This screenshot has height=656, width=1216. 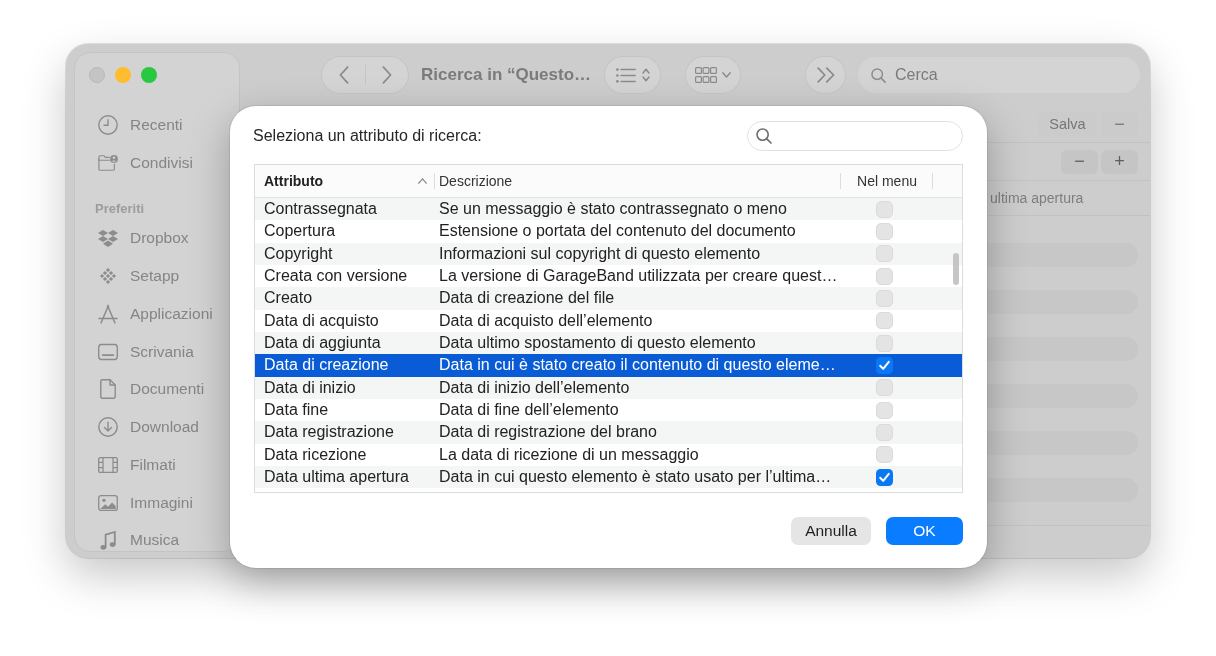 I want to click on table-cell-text: Copertura, so click(x=300, y=231).